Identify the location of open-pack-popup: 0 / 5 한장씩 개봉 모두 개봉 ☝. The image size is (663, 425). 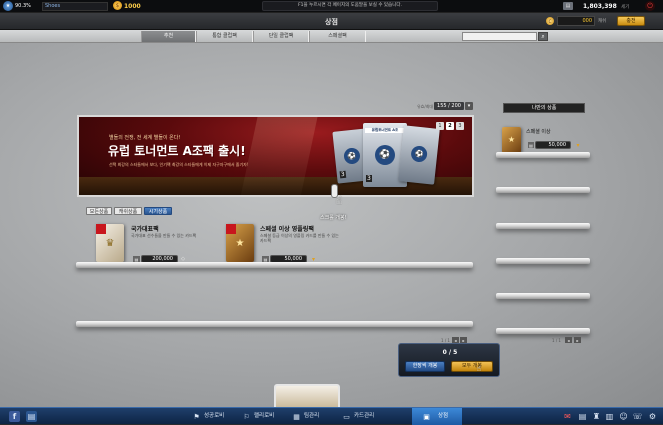
(449, 360).